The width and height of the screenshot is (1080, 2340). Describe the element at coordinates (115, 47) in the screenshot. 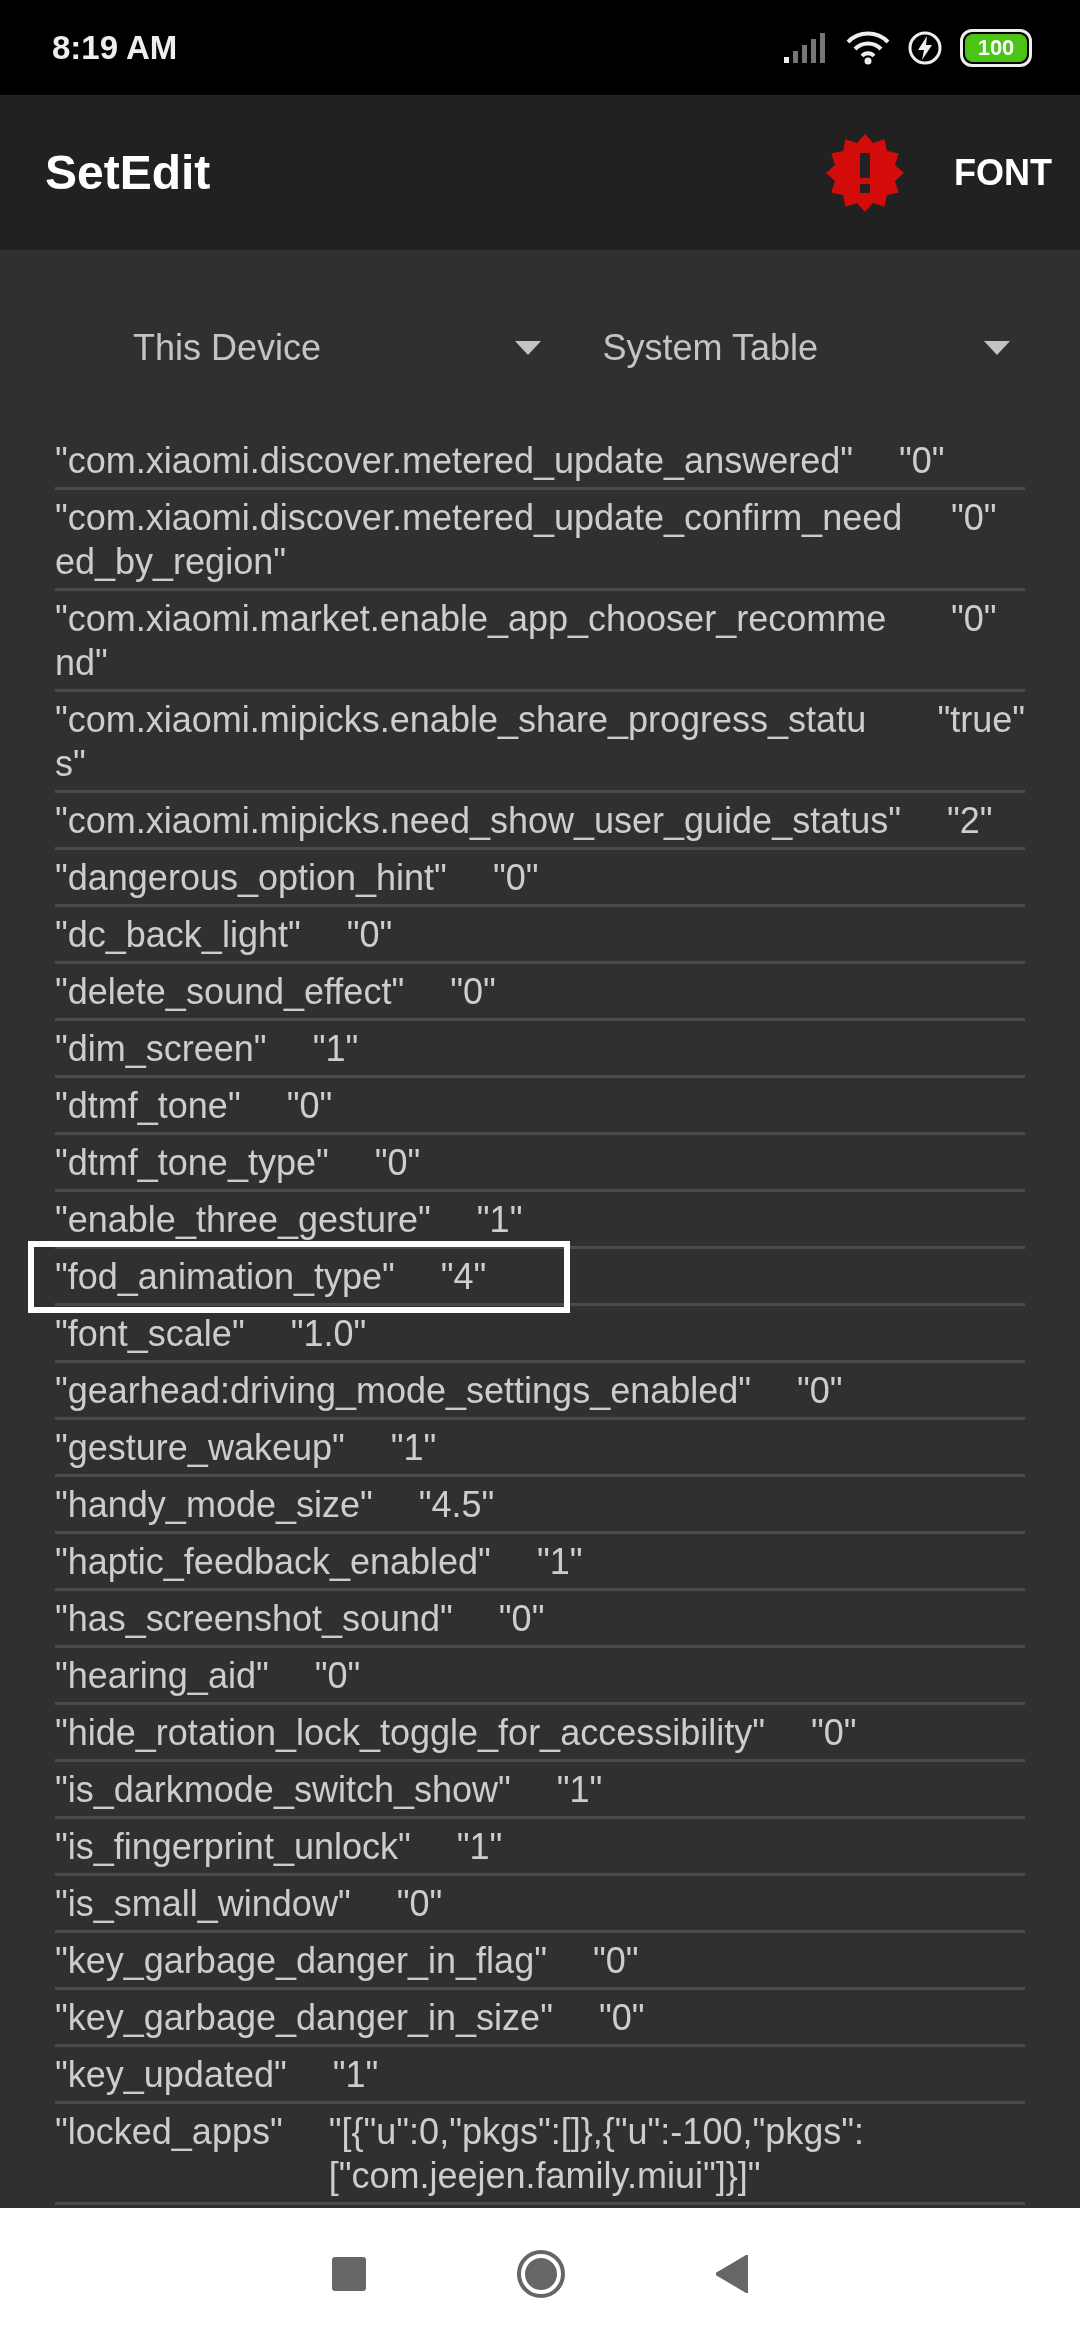

I see `status-time: 8:19 AM` at that location.